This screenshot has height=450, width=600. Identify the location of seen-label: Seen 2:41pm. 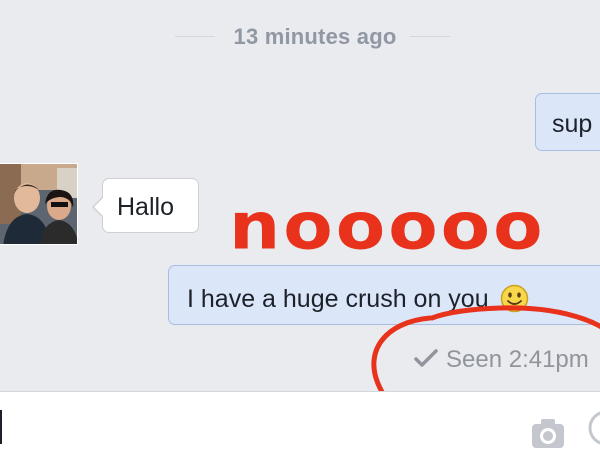
(517, 359).